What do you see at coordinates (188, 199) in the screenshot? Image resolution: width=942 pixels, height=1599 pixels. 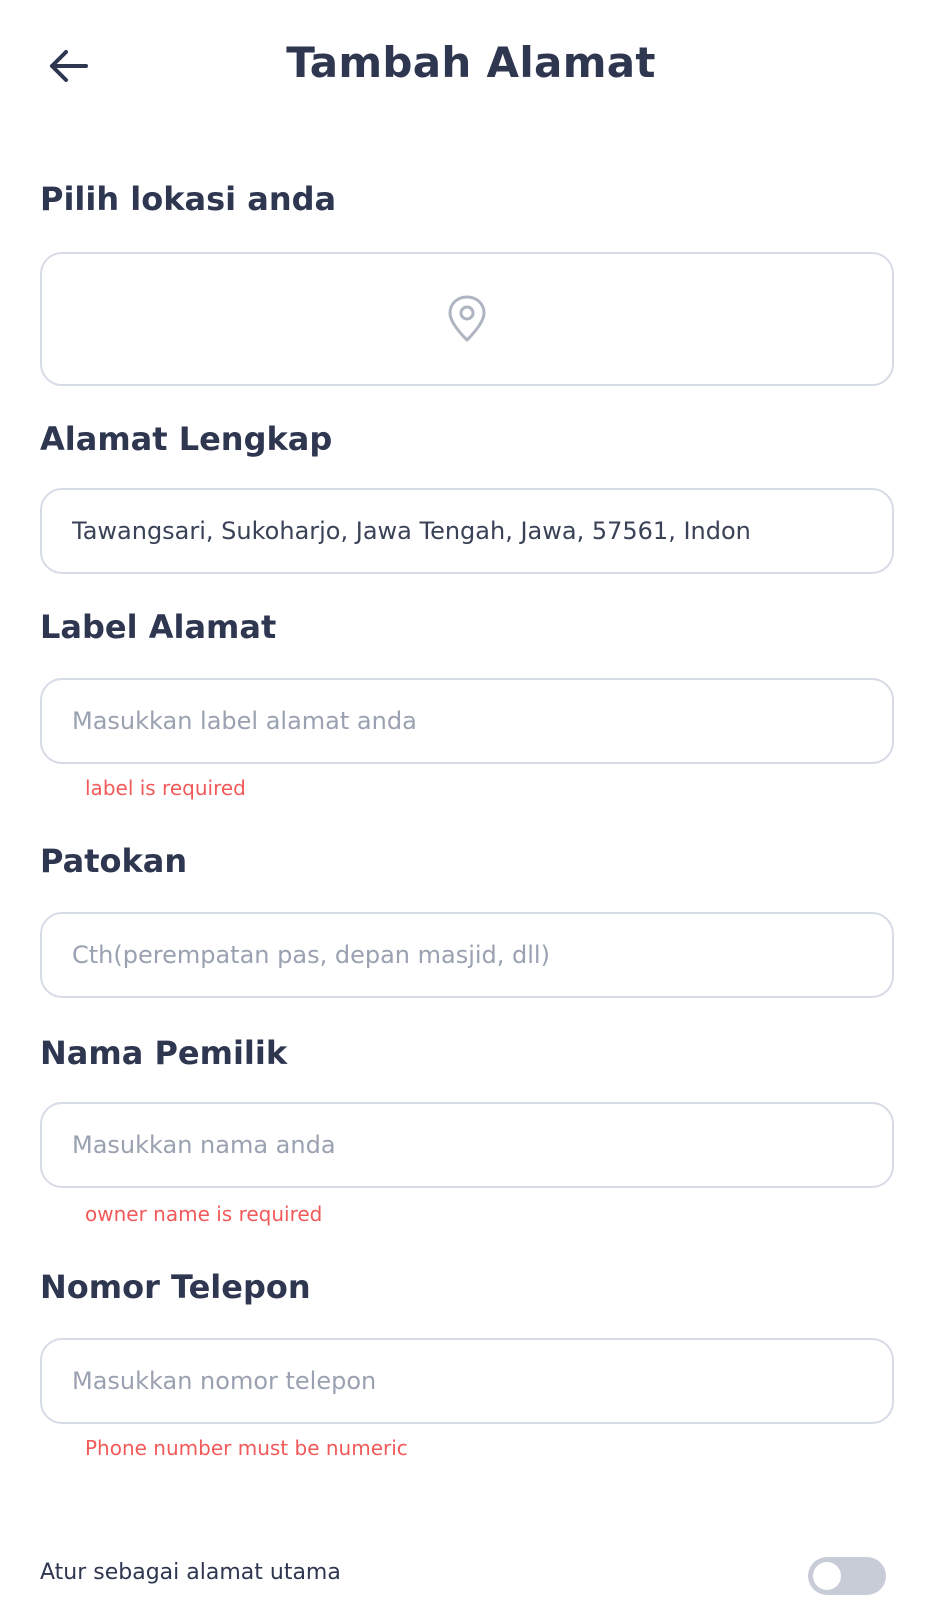 I see `location-label: Pilih lokasi anda` at bounding box center [188, 199].